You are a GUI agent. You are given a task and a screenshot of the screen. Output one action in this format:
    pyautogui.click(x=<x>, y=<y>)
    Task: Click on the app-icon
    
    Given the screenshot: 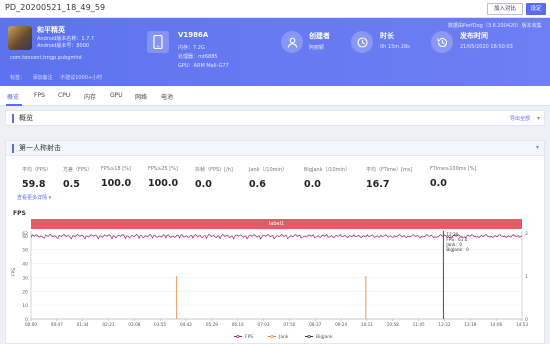 What is the action you would take?
    pyautogui.click(x=20, y=38)
    